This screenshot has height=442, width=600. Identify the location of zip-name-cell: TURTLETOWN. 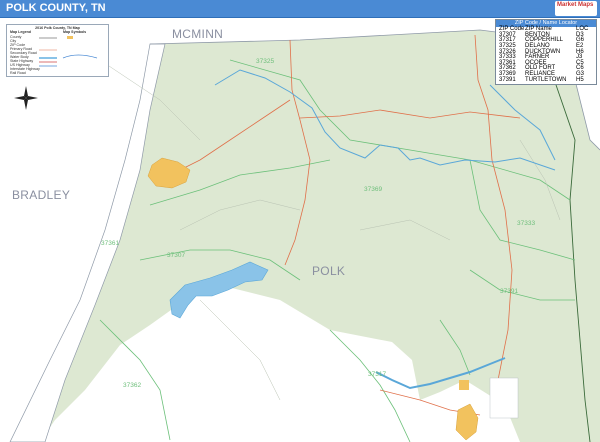
(546, 79).